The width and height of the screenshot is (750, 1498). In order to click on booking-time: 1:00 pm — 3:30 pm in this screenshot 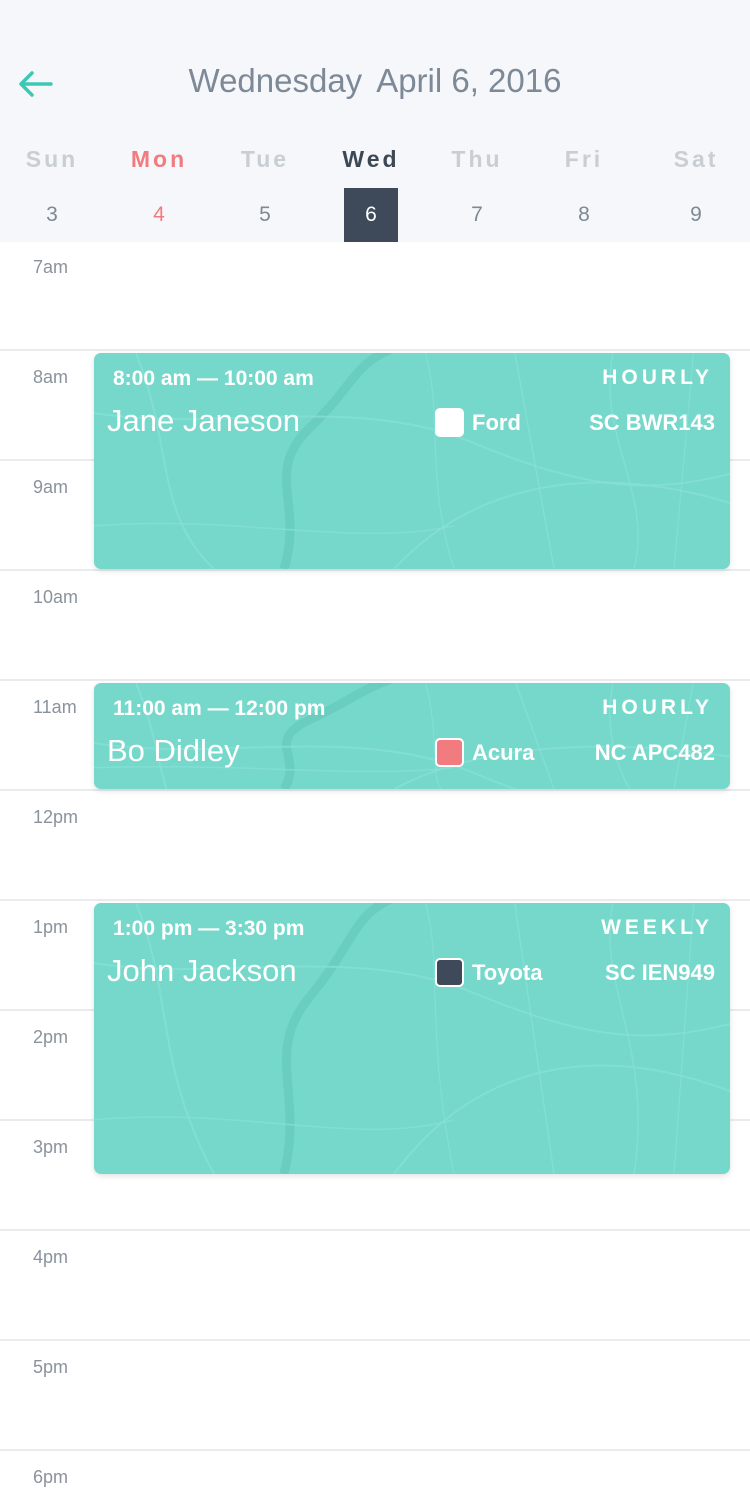, I will do `click(209, 928)`.